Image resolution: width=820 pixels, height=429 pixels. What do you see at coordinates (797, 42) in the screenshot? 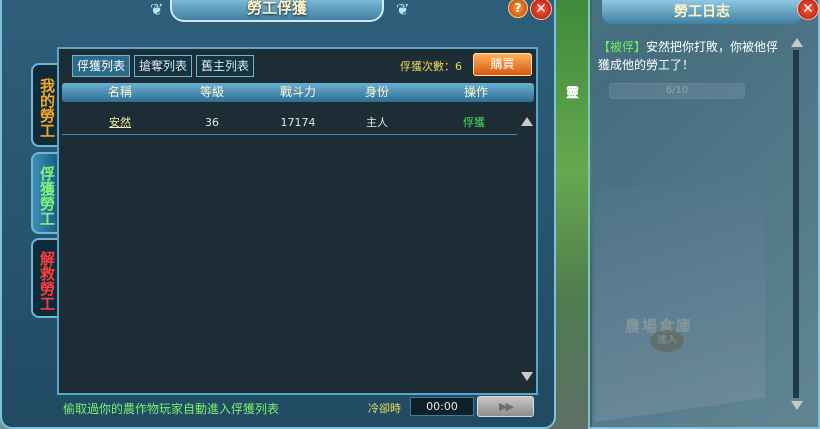
I see `log-scroll-up-arrow-icon` at bounding box center [797, 42].